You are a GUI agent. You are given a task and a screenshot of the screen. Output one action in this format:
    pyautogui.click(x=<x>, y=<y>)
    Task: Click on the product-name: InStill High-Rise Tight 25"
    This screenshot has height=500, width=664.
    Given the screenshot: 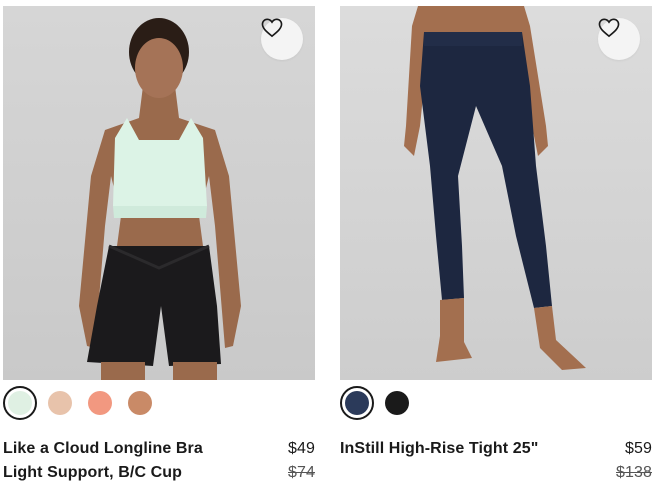 What is the action you would take?
    pyautogui.click(x=439, y=449)
    